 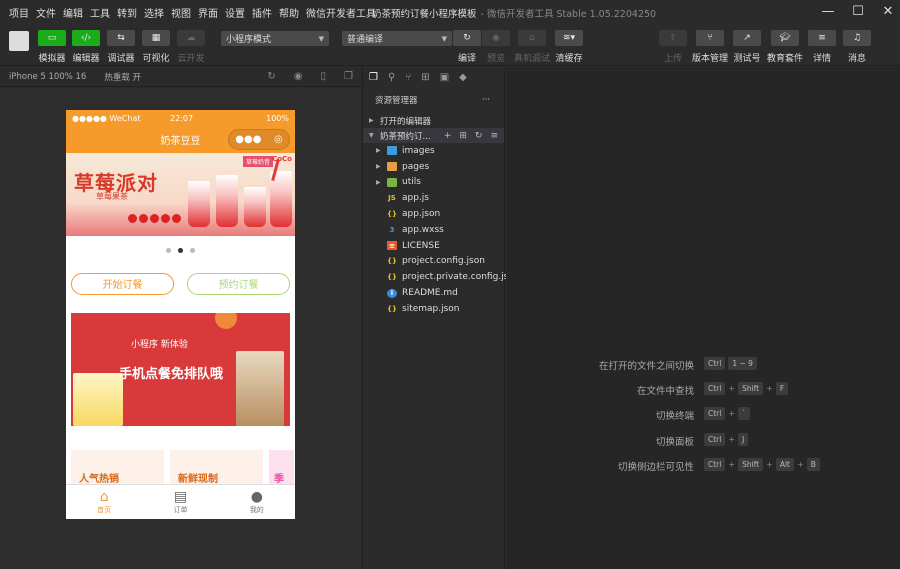 What do you see at coordinates (743, 439) in the screenshot?
I see `key: J` at bounding box center [743, 439].